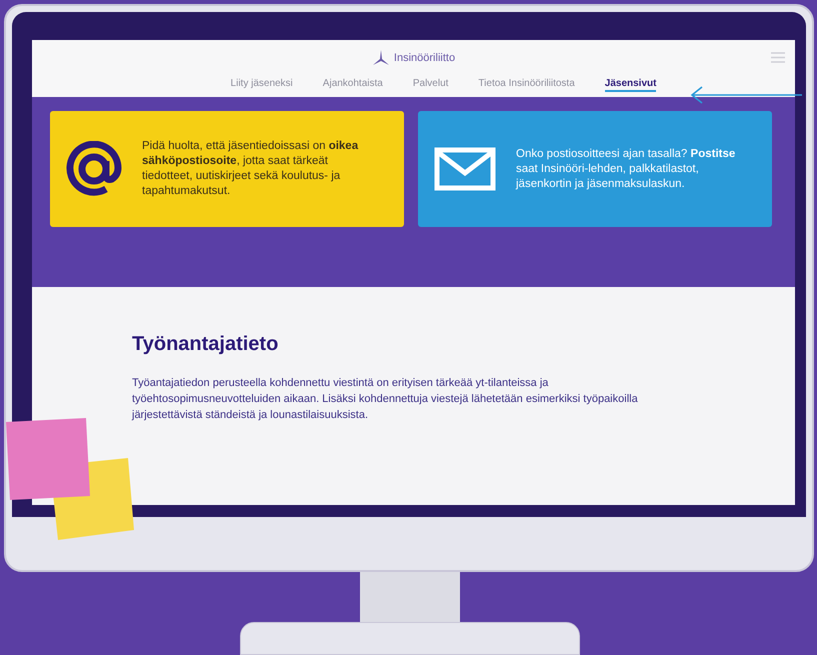  What do you see at coordinates (251, 169) in the screenshot?
I see `notice-text: Pidä huolta, että jäsentiedoissasi on oikea sähköpostiosoite, jotta saat tärkeät tiedotteet, uutiskirjeet sekä koulutus- ja tapahtumakutsut.` at bounding box center [251, 169].